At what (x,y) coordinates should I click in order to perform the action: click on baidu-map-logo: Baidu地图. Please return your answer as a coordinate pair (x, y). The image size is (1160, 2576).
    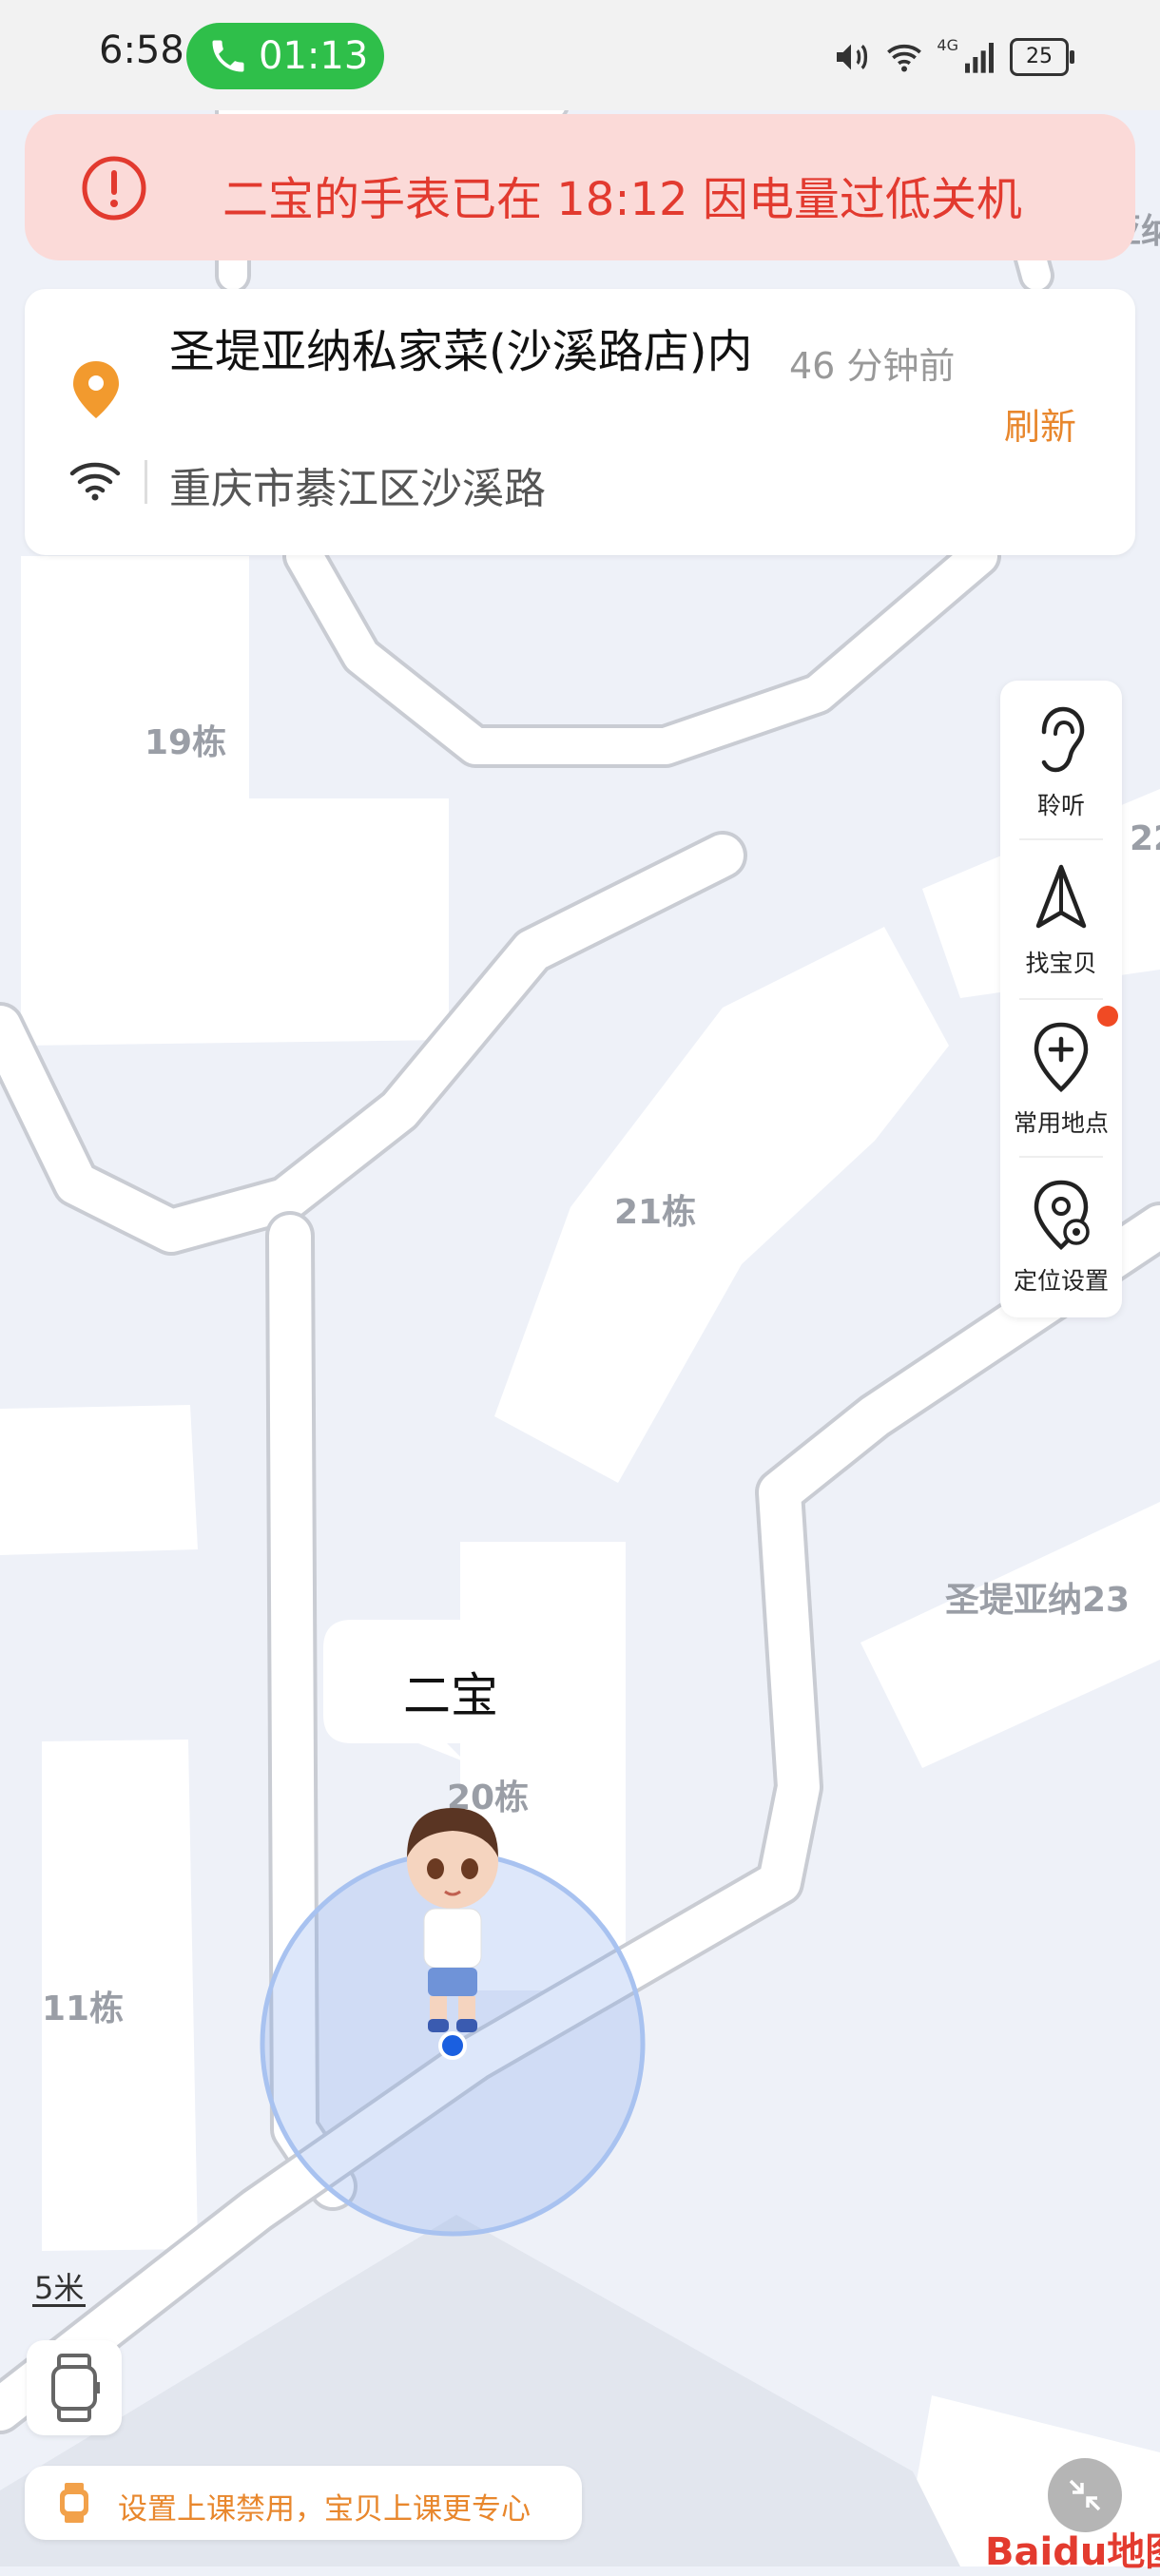
    Looking at the image, I should click on (1072, 2548).